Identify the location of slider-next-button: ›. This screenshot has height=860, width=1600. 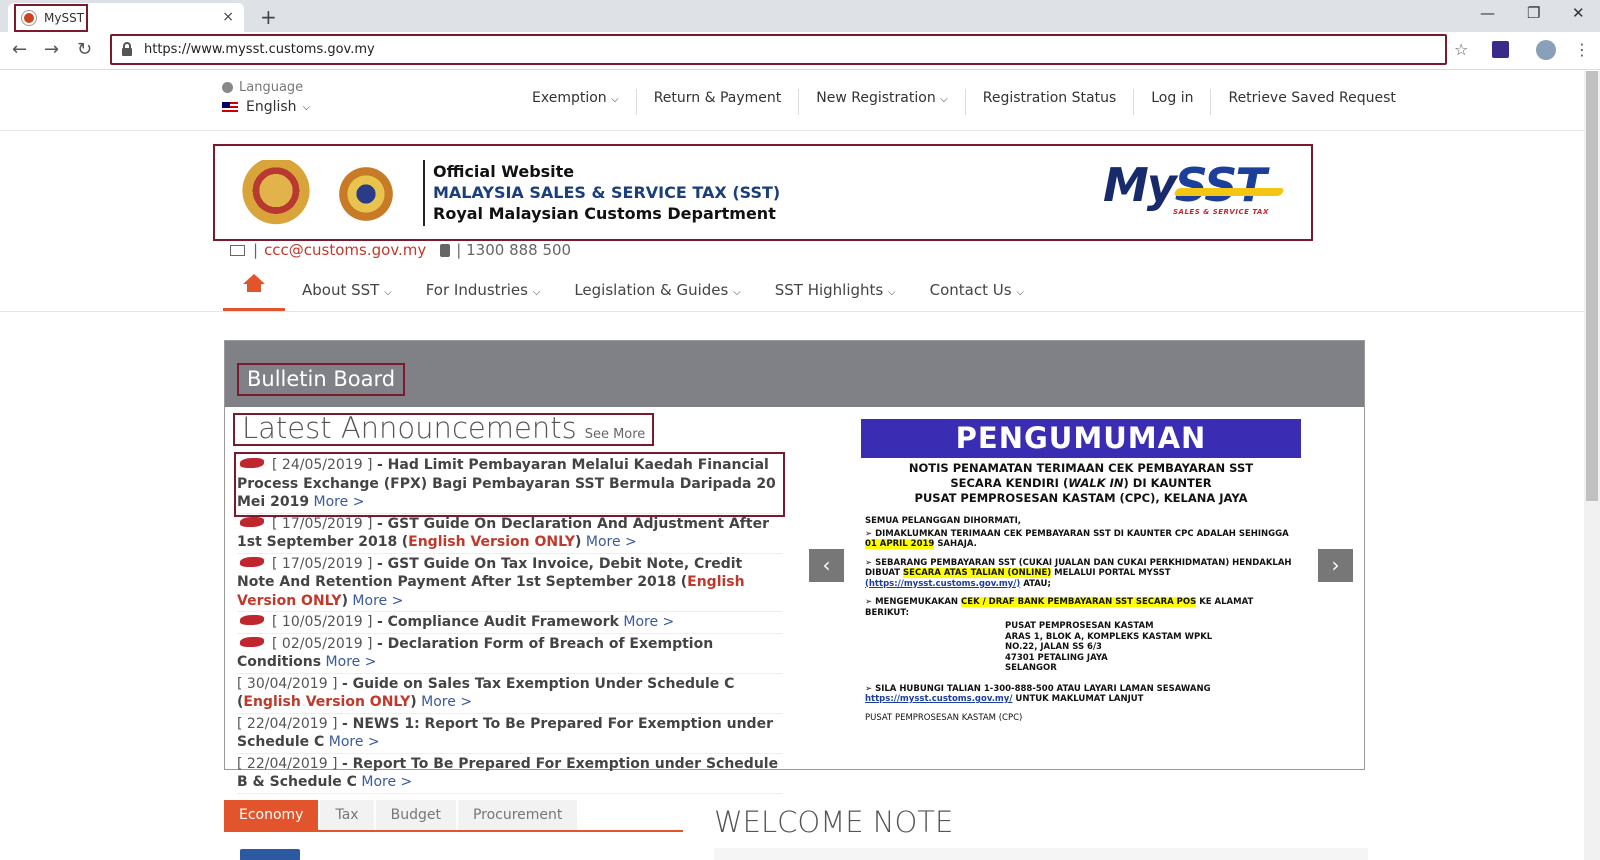
(1335, 565).